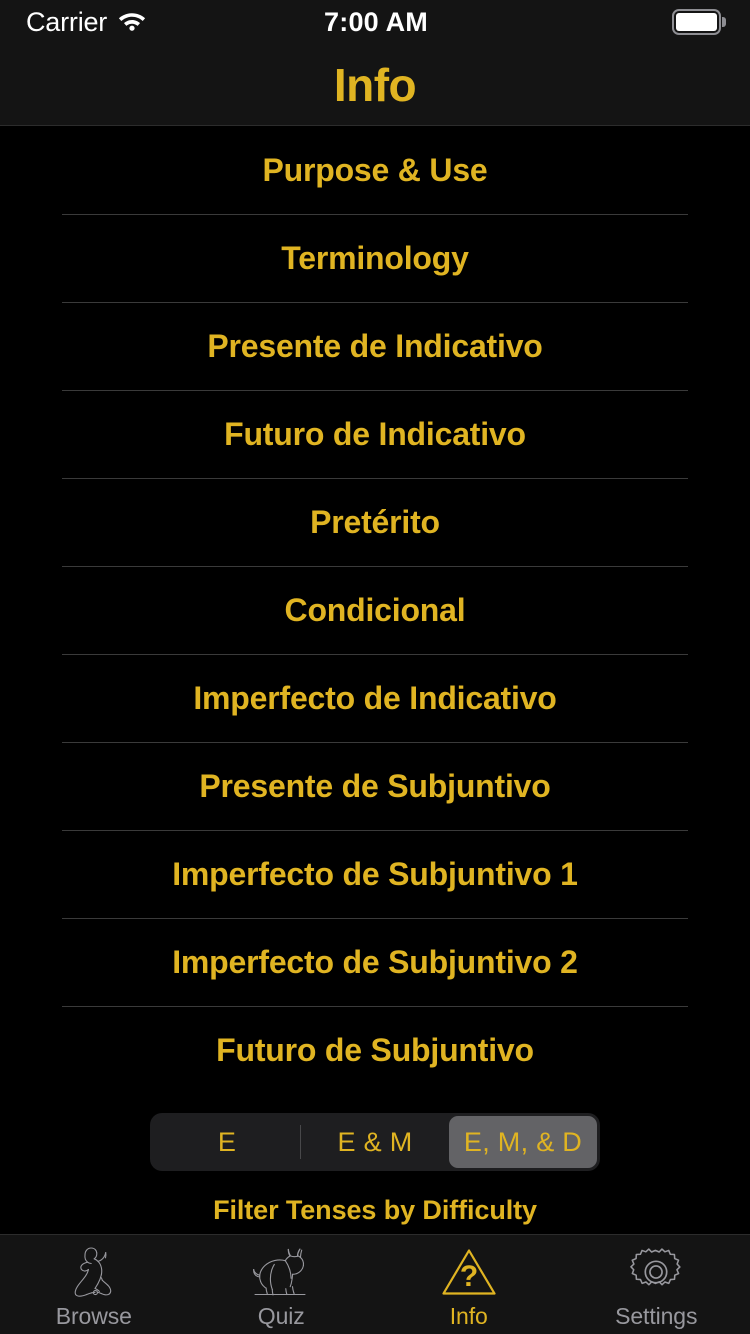 Image resolution: width=750 pixels, height=1334 pixels. I want to click on tab-bar: Browse Quiz ? Info Settings, so click(375, 1284).